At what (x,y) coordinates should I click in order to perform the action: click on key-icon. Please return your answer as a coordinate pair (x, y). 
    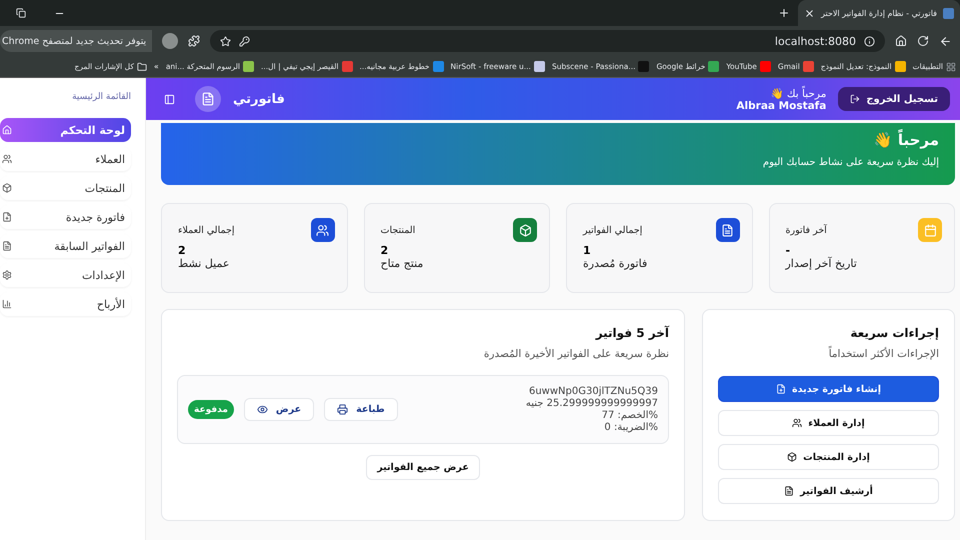
    Looking at the image, I should click on (244, 41).